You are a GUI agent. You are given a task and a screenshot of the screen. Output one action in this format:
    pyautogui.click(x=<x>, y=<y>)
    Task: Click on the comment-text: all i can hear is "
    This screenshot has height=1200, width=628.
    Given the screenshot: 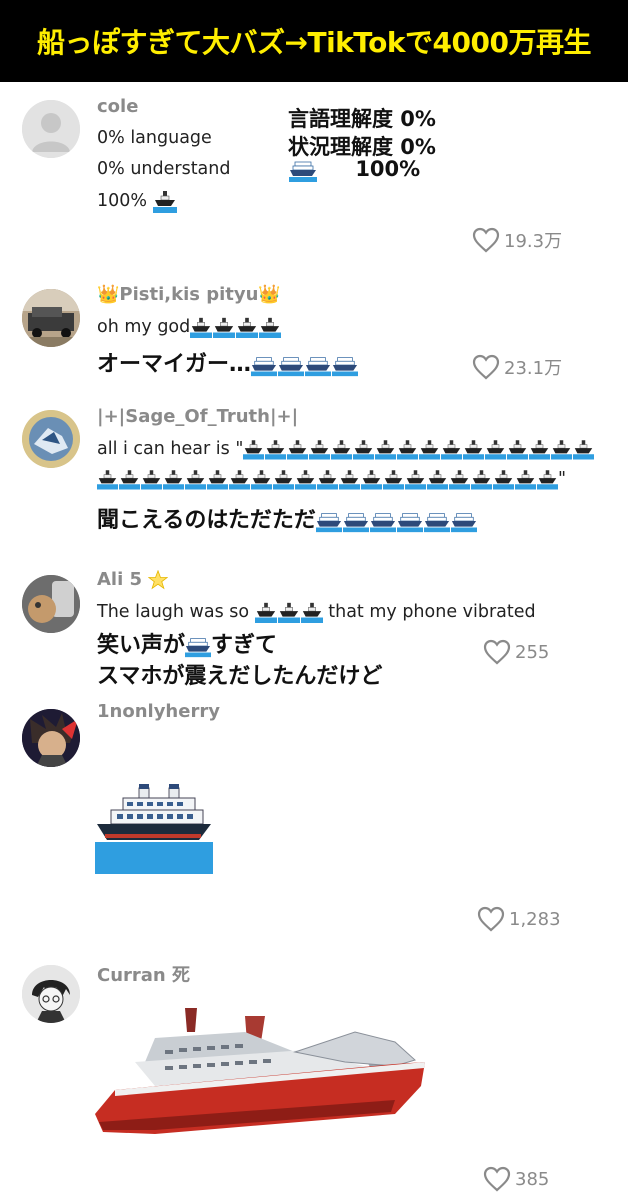 What is the action you would take?
    pyautogui.click(x=345, y=449)
    